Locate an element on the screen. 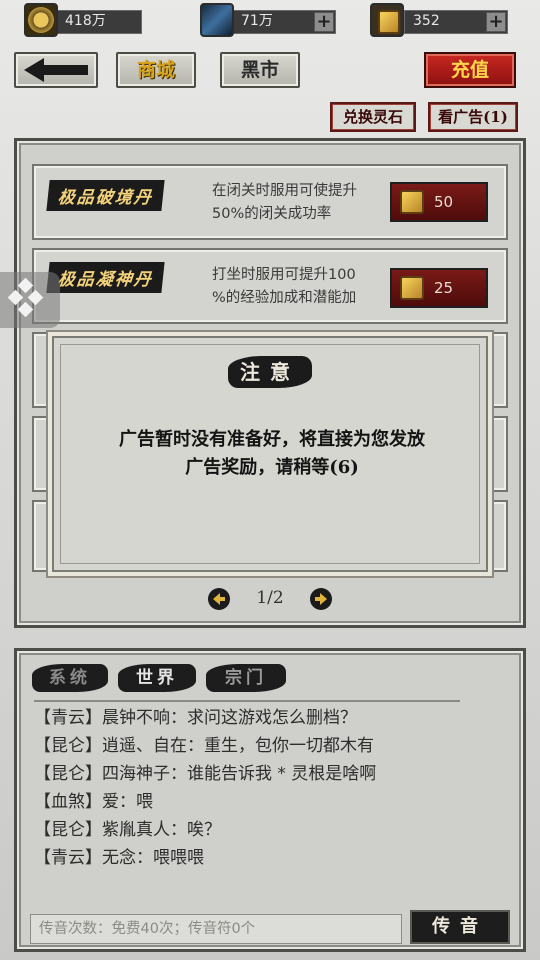 The height and width of the screenshot is (960, 540). buy-button: 25 is located at coordinates (439, 288).